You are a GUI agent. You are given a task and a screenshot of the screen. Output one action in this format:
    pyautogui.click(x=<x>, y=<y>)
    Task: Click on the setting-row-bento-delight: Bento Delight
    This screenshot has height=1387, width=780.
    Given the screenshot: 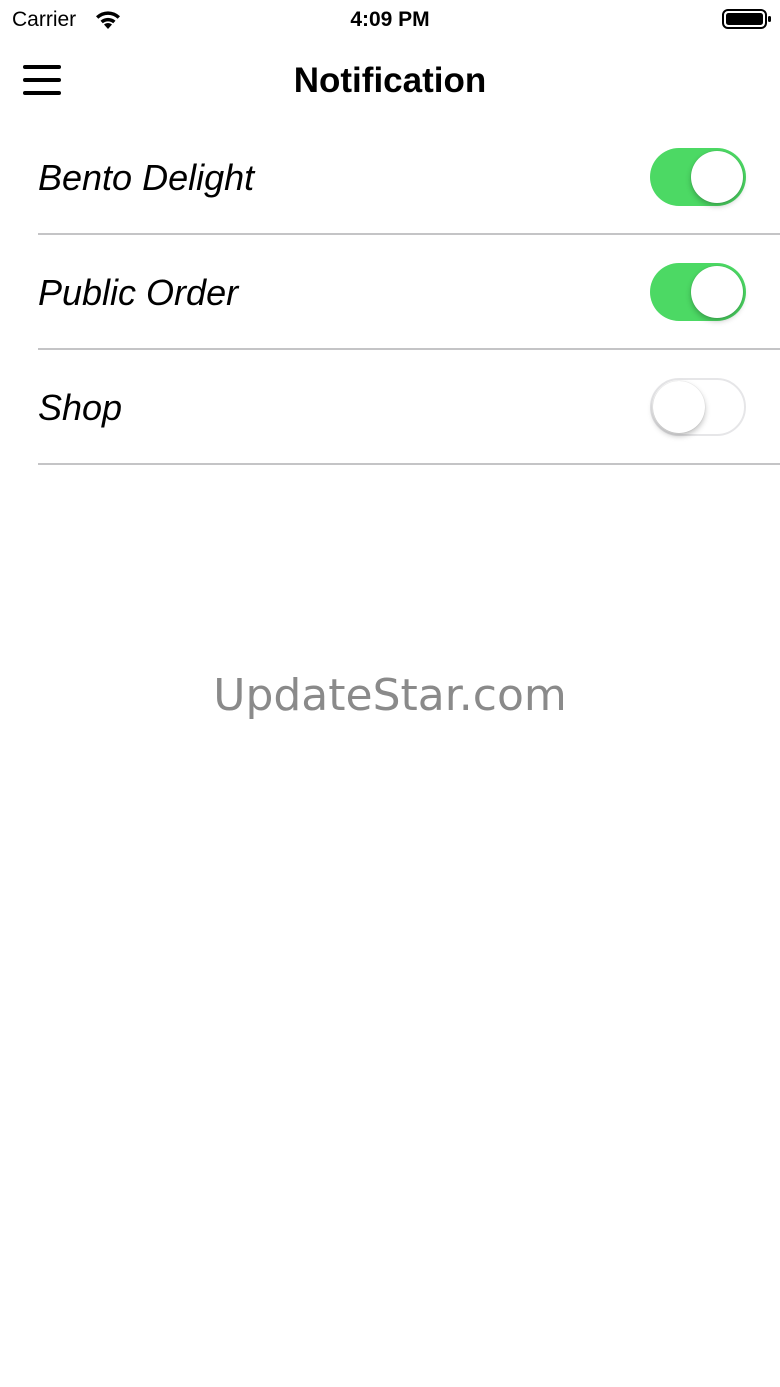 What is the action you would take?
    pyautogui.click(x=390, y=177)
    